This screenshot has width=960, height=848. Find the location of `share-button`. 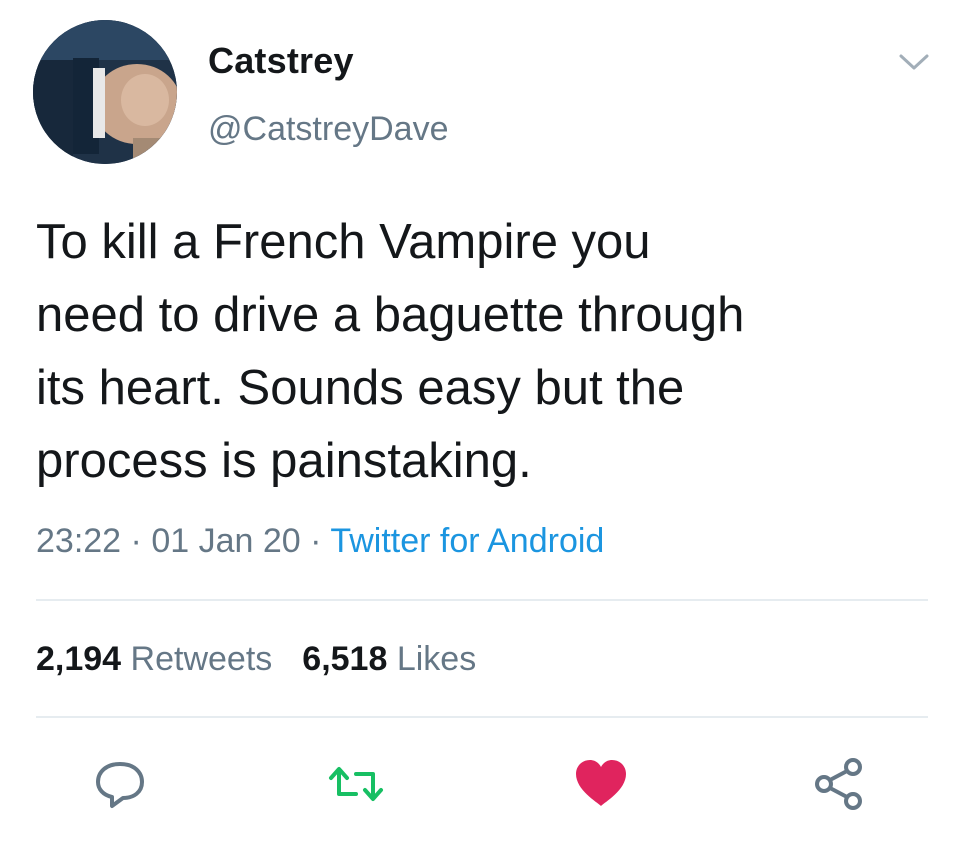

share-button is located at coordinates (840, 784).